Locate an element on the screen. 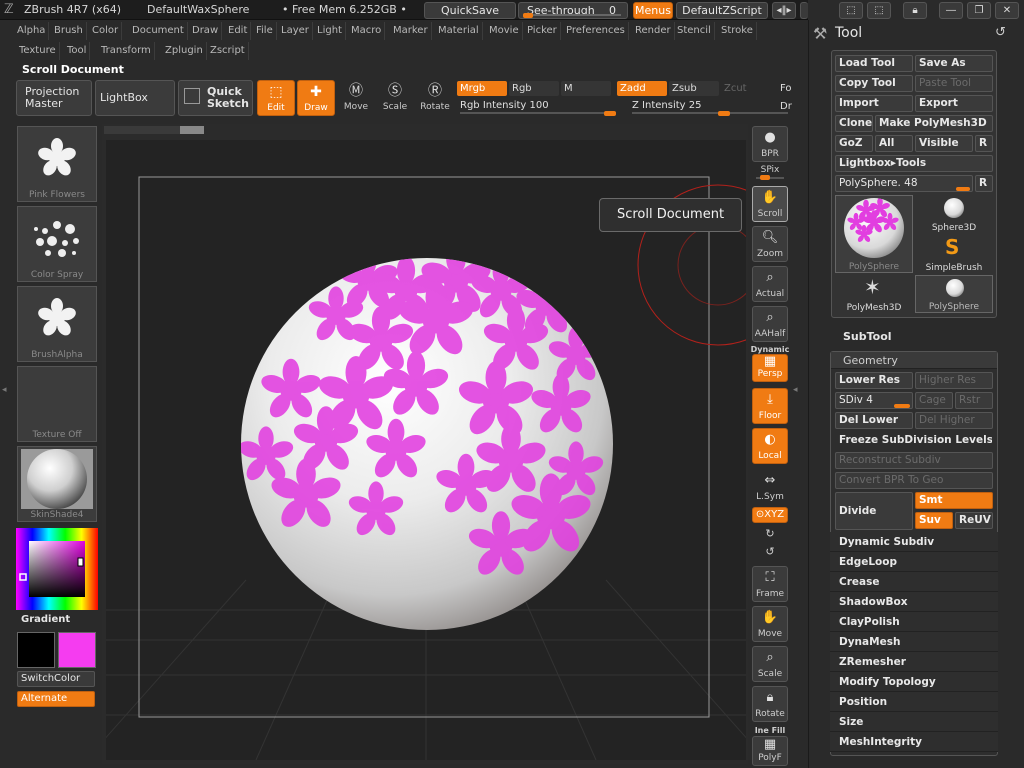 This screenshot has width=1024, height=768. section-dynamesh: DynaMesh is located at coordinates (914, 642).